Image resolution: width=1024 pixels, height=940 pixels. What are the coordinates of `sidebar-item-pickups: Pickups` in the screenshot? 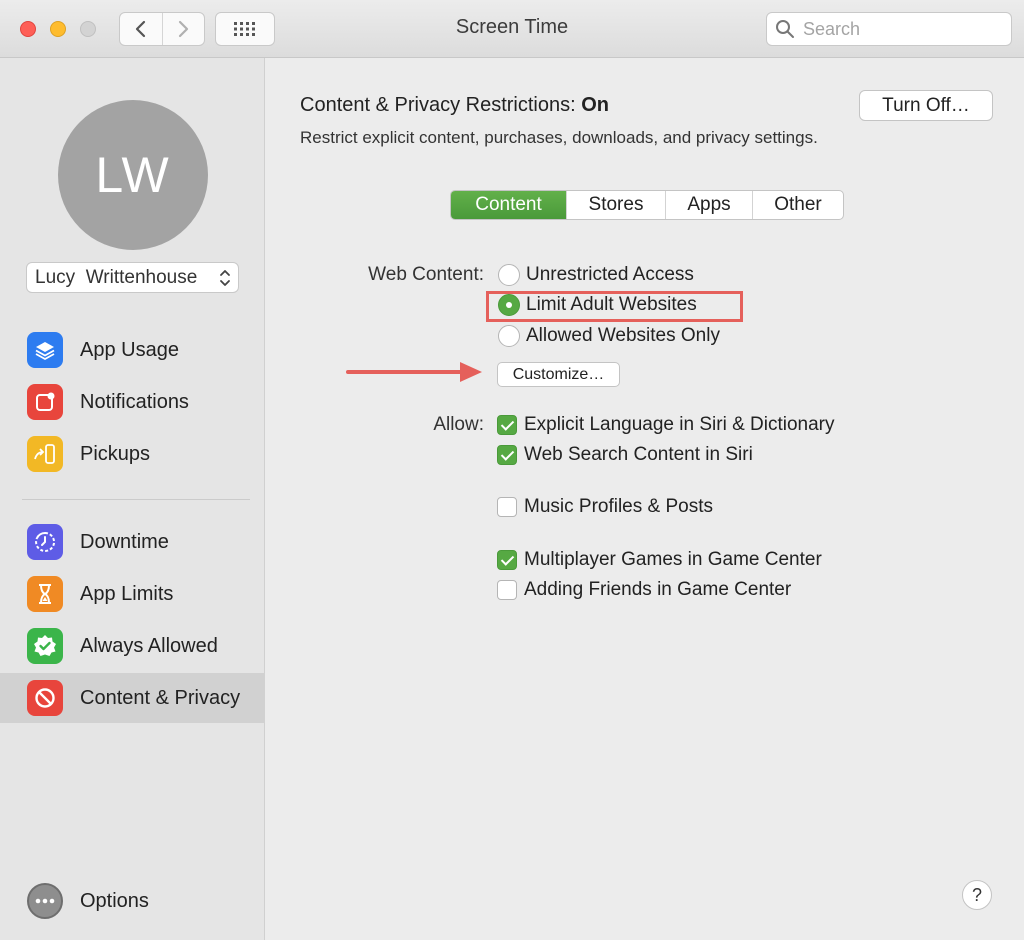 It's located at (132, 454).